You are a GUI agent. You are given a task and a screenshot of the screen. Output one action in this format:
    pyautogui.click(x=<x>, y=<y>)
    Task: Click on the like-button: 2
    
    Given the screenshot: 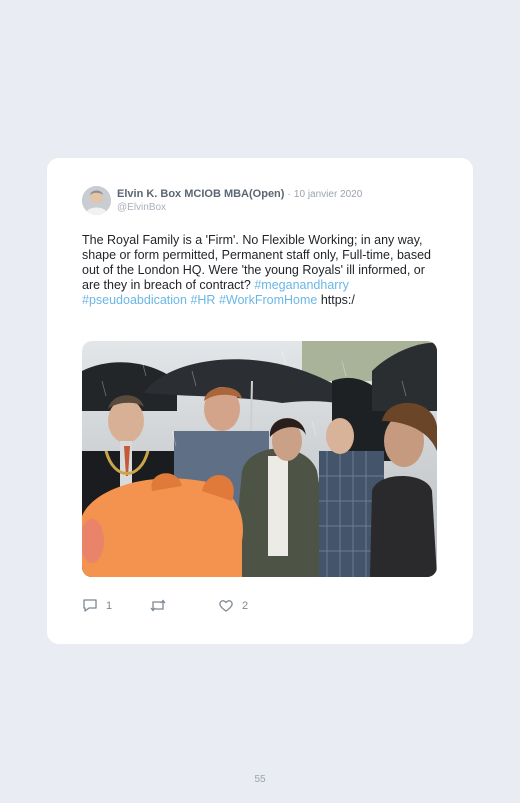 What is the action you would take?
    pyautogui.click(x=233, y=605)
    